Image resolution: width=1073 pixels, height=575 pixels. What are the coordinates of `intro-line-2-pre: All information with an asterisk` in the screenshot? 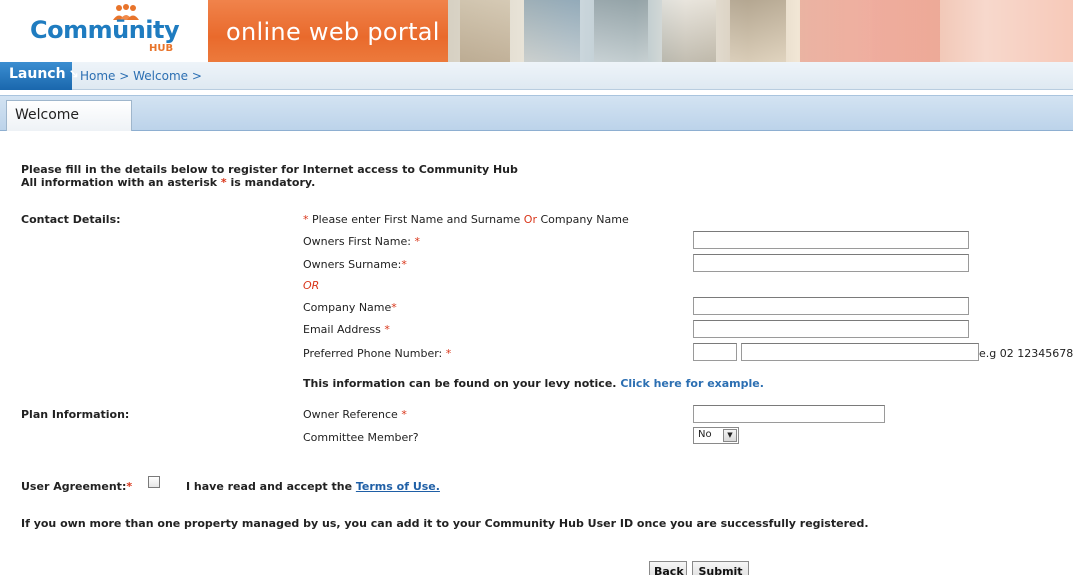 It's located at (121, 182).